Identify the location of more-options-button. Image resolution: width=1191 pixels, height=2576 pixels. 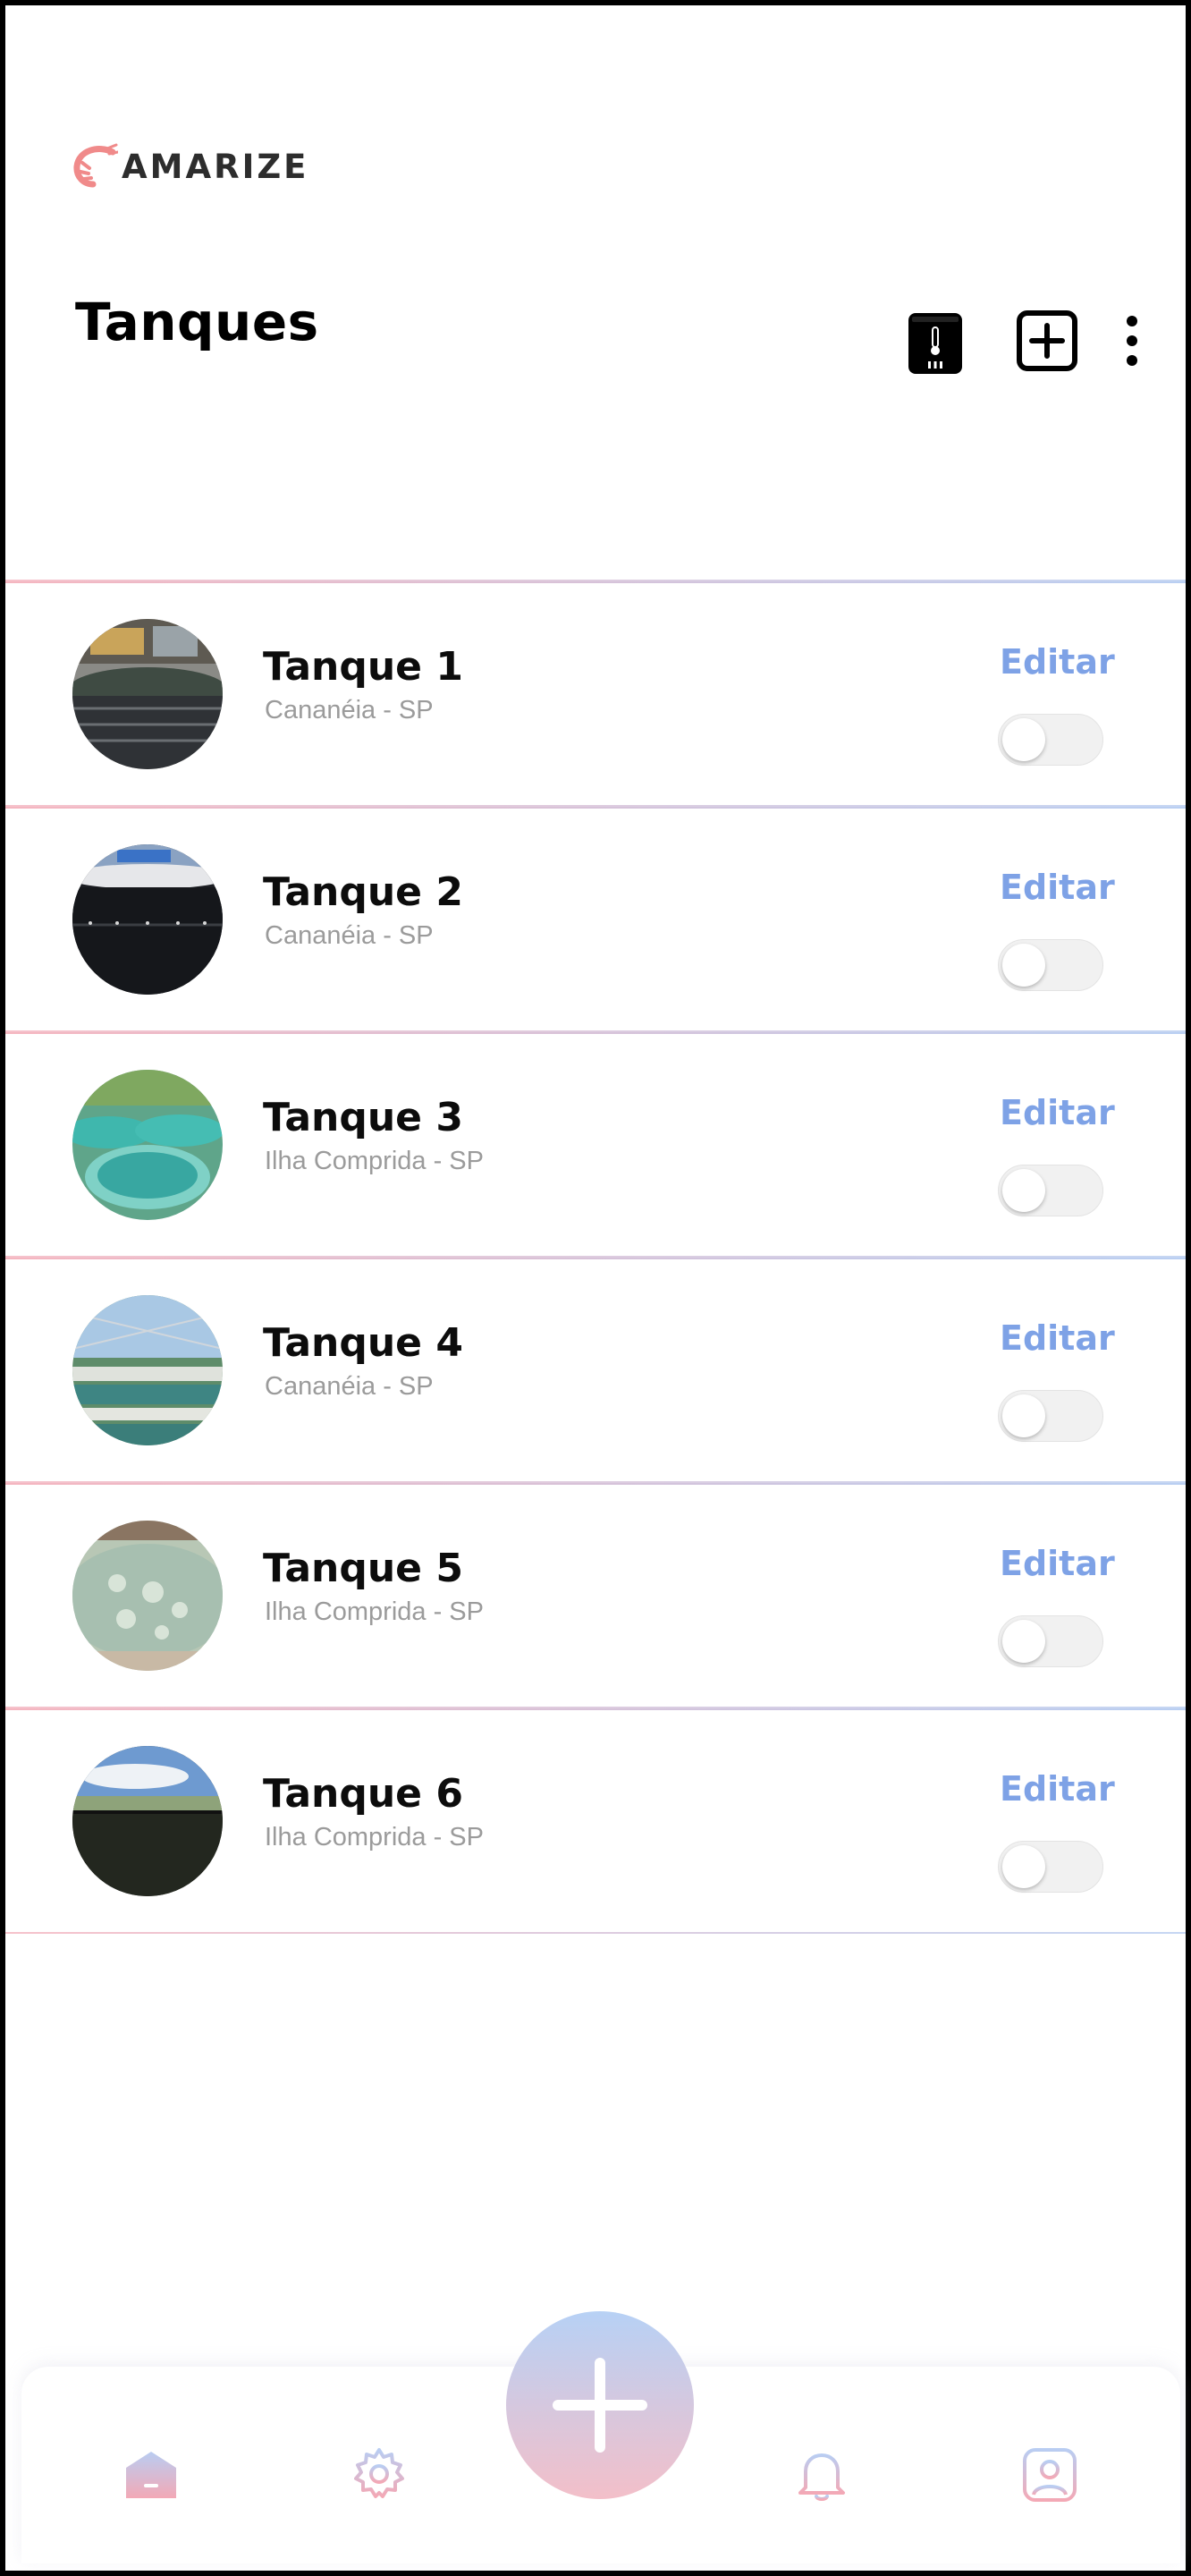
(1132, 341).